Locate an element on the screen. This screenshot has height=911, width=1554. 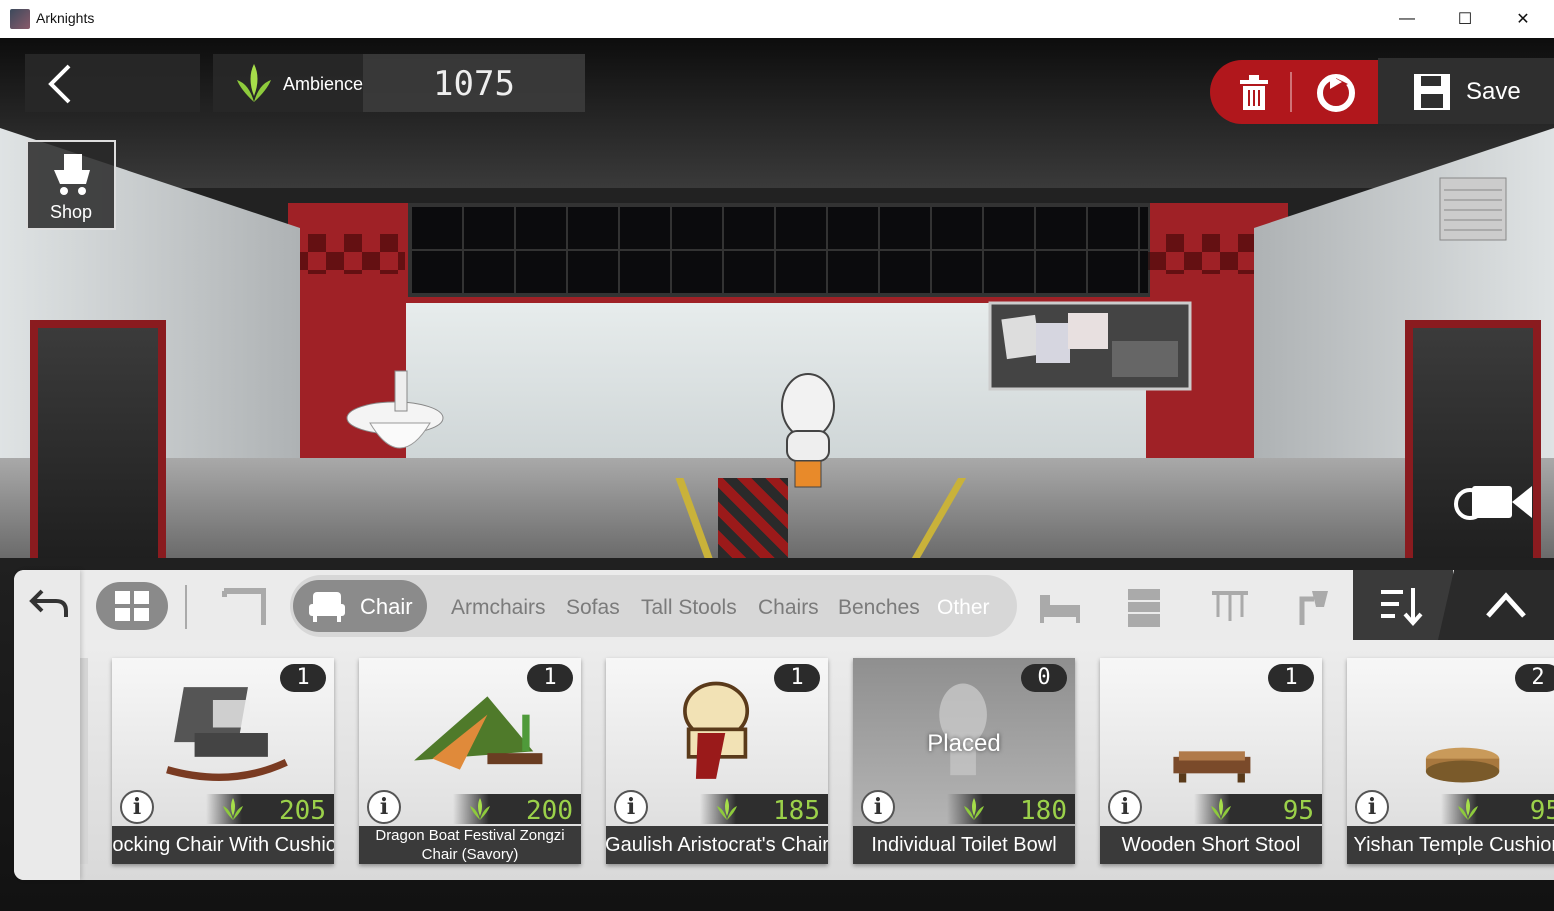
trash-icon is located at coordinates (1254, 93).